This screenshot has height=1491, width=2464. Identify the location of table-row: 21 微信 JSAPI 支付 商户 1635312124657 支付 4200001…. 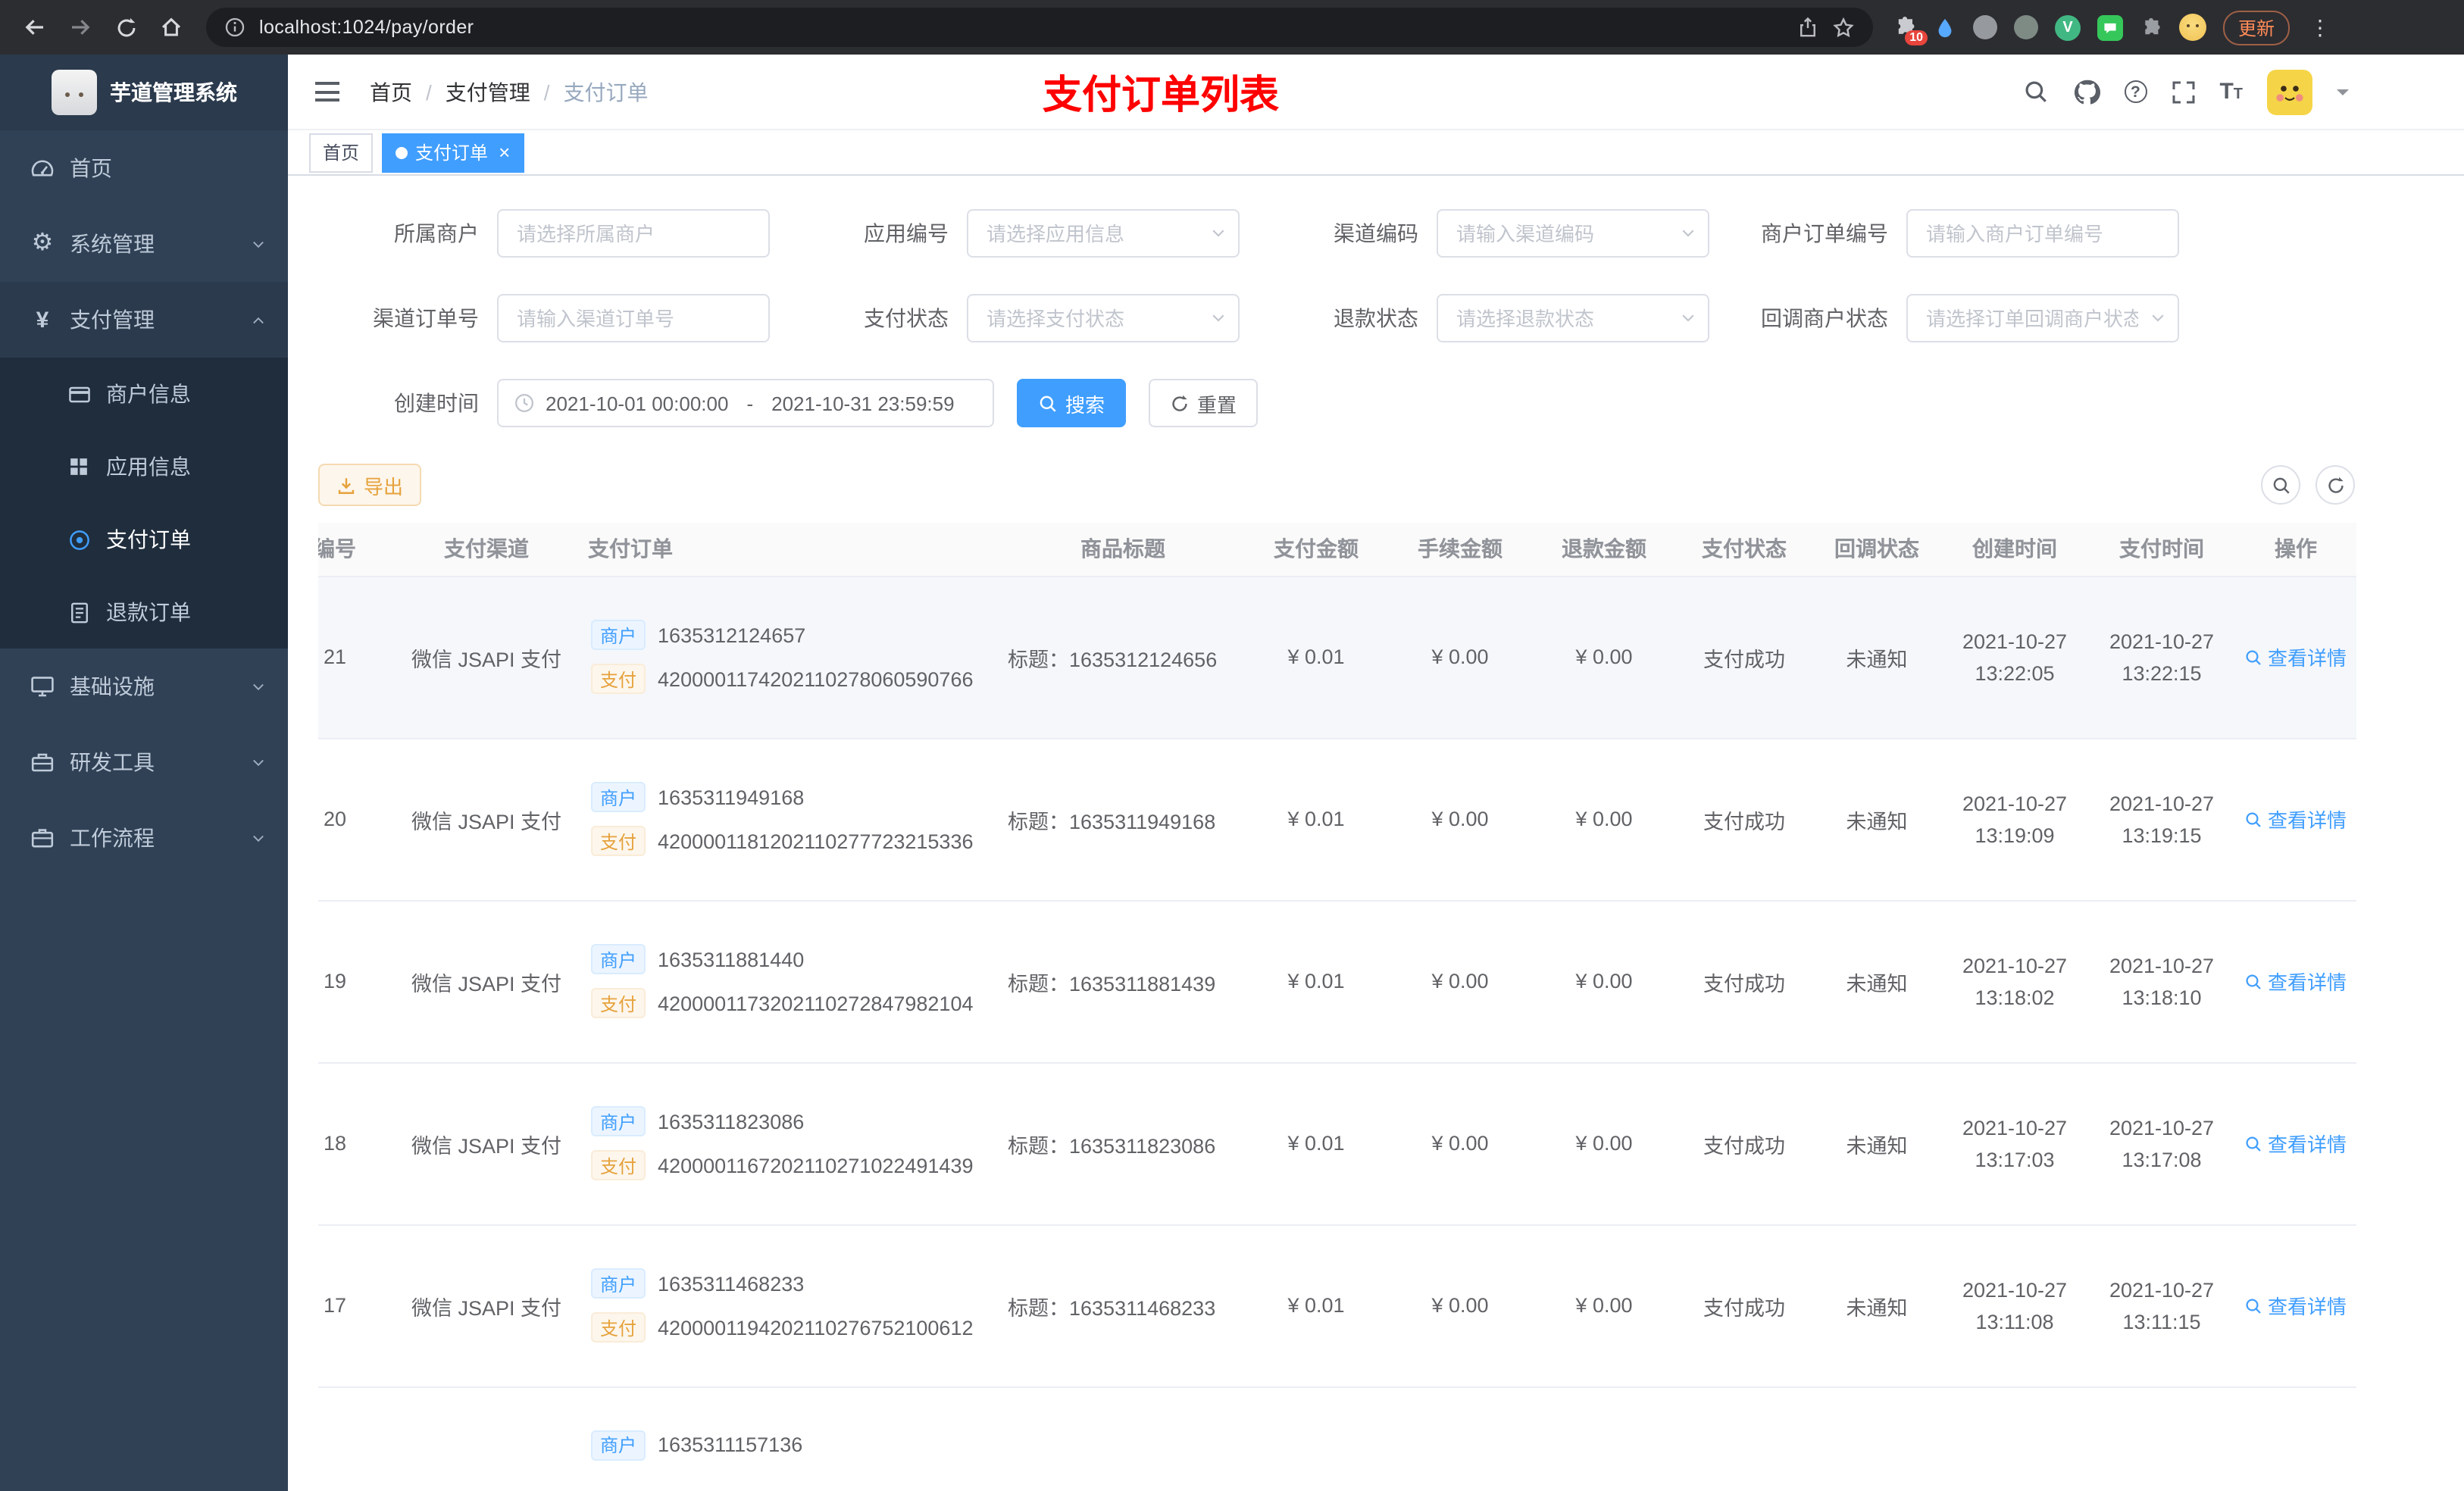
(1337, 657).